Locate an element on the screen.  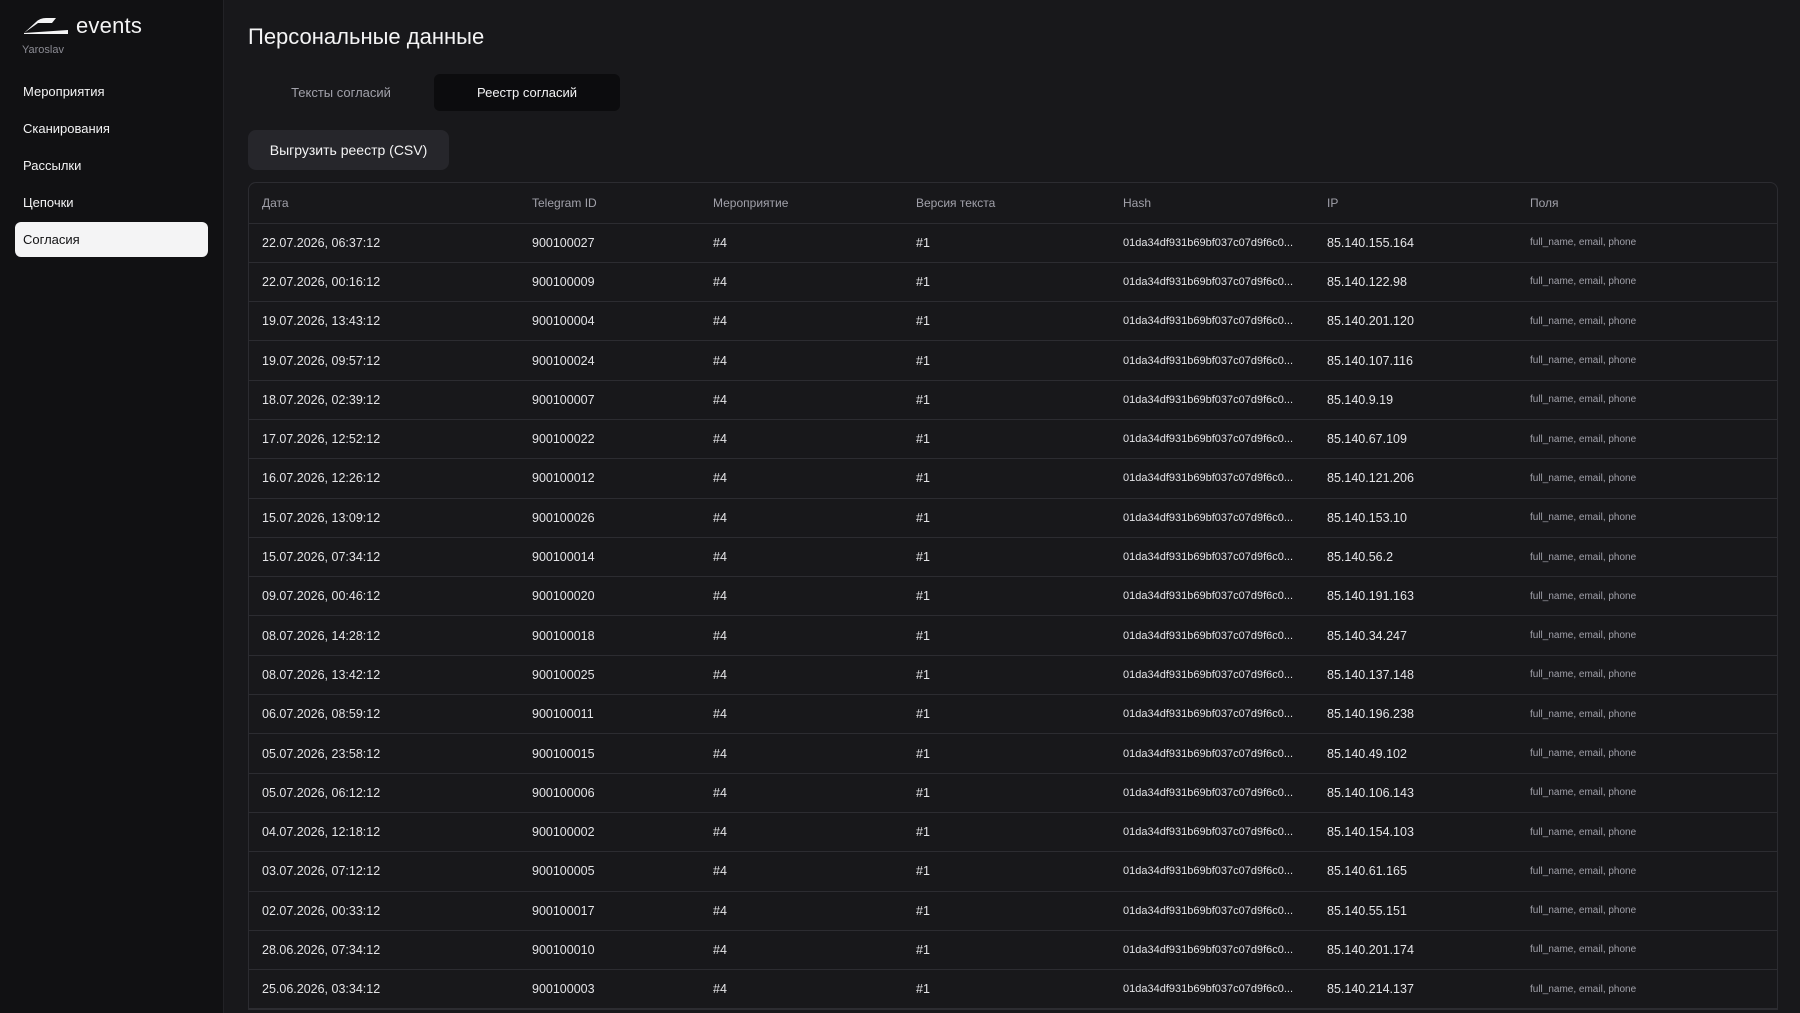
cell-ip: 85.140.9.19 is located at coordinates (1415, 400).